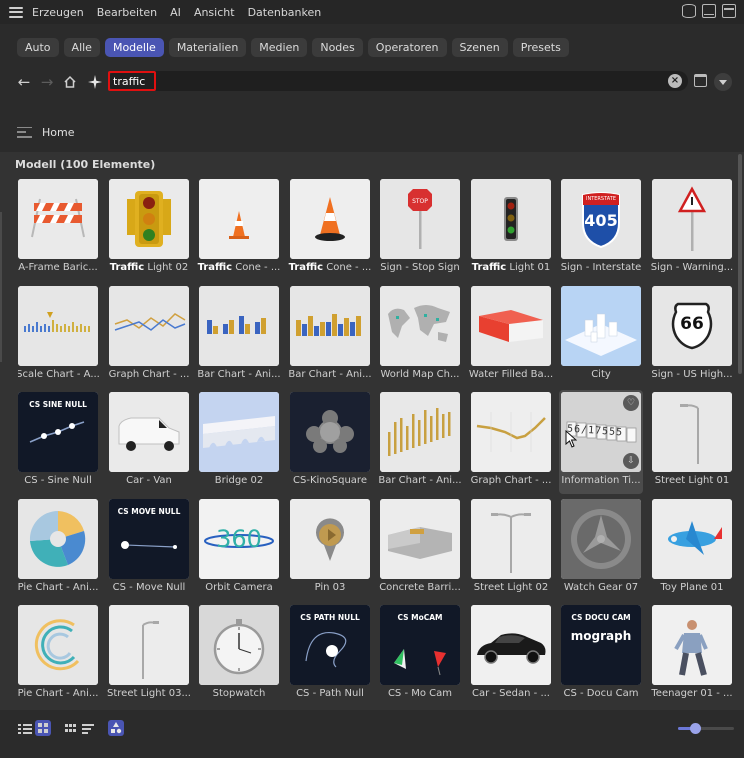 Image resolution: width=744 pixels, height=758 pixels. What do you see at coordinates (134, 47) in the screenshot?
I see `tab-modelle: Modelle` at bounding box center [134, 47].